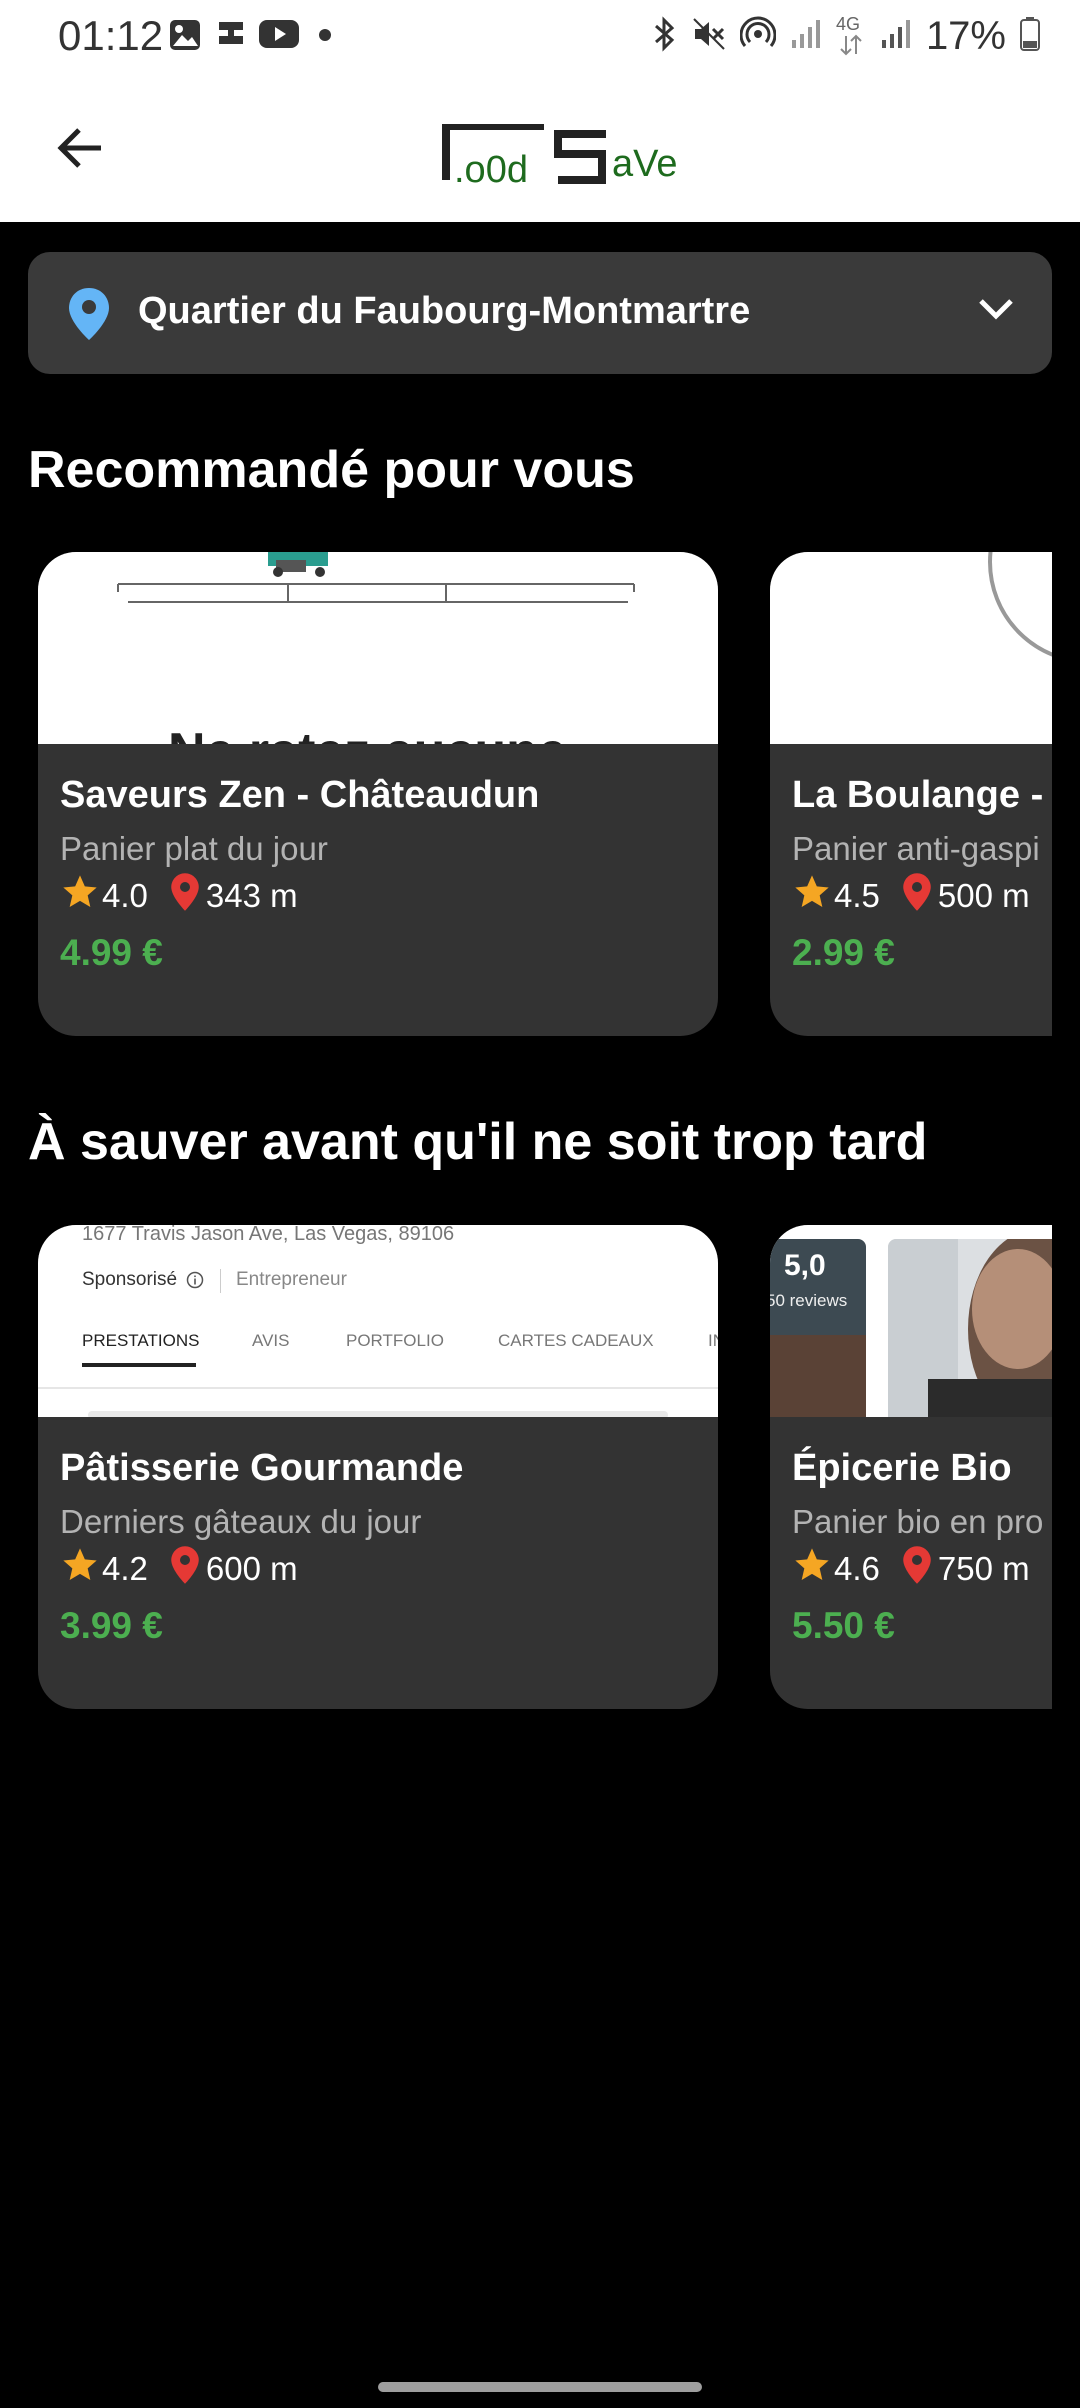 Image resolution: width=1080 pixels, height=2408 pixels. I want to click on store-rating: 4.5, so click(857, 895).